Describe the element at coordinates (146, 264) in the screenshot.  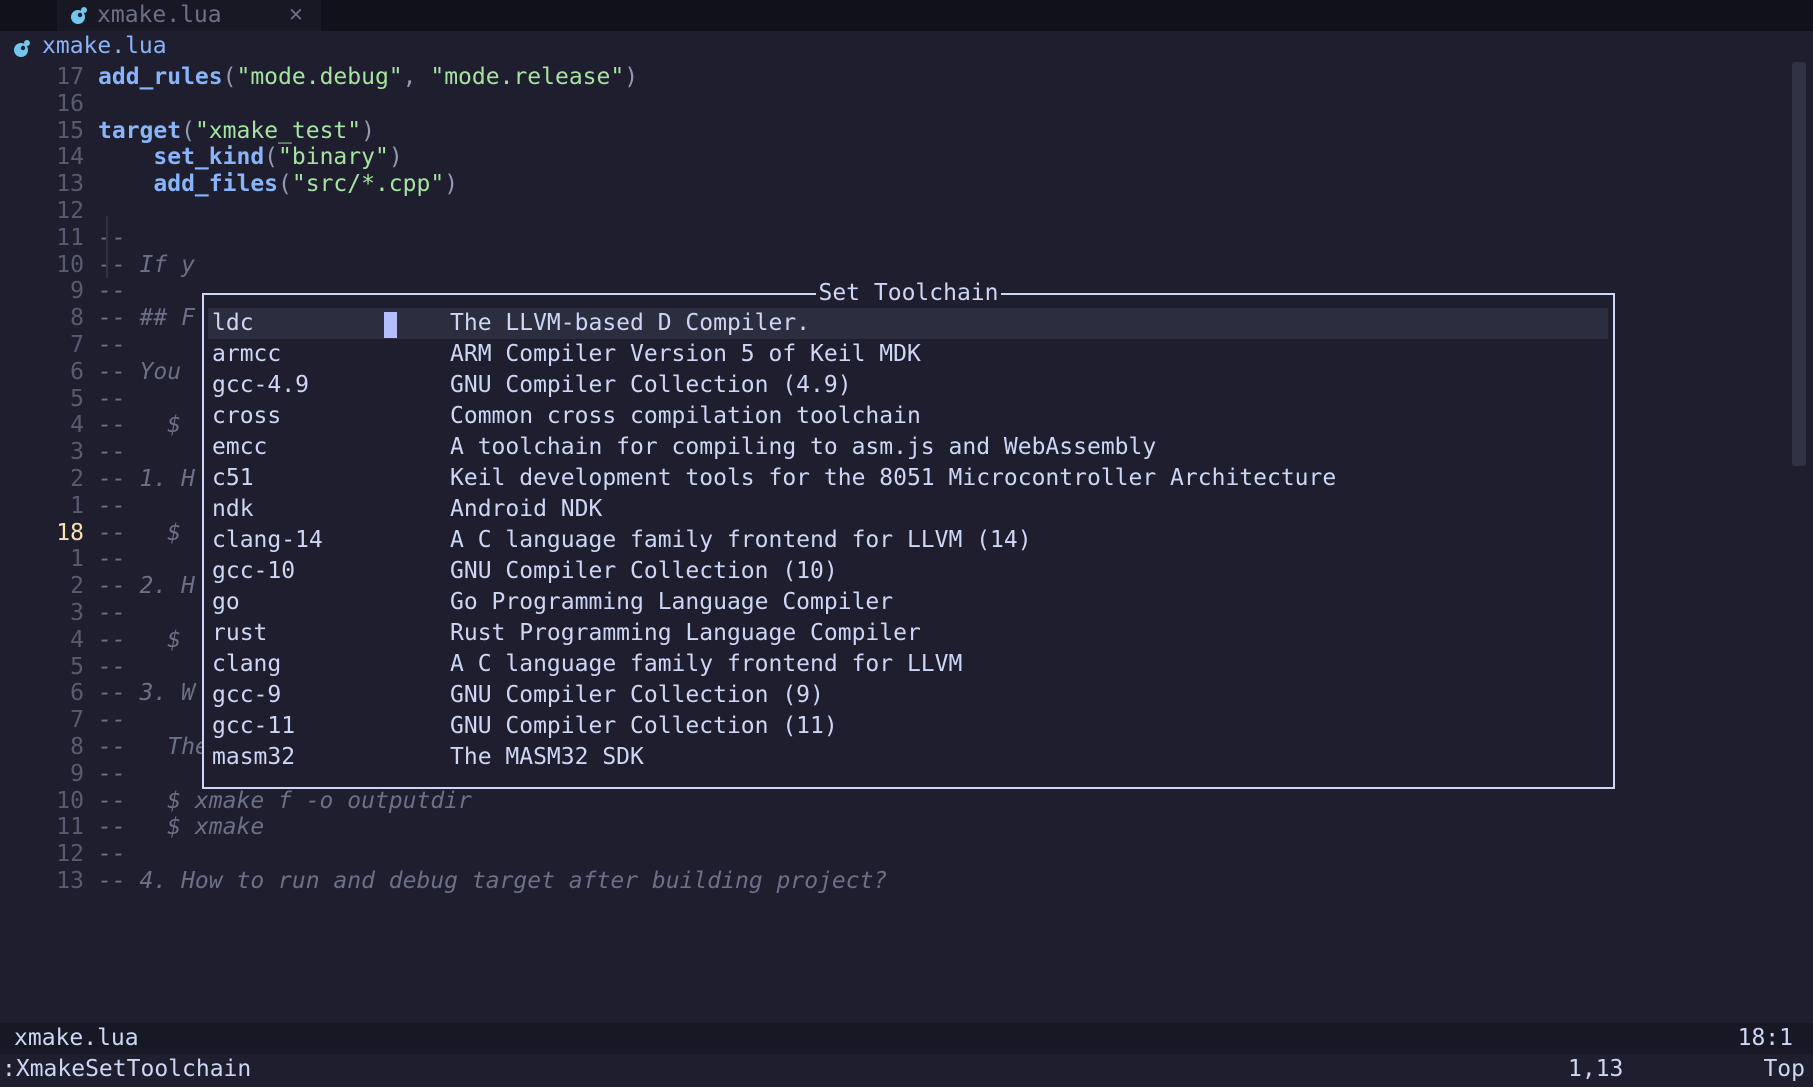
I see `comment-token: -- If y` at that location.